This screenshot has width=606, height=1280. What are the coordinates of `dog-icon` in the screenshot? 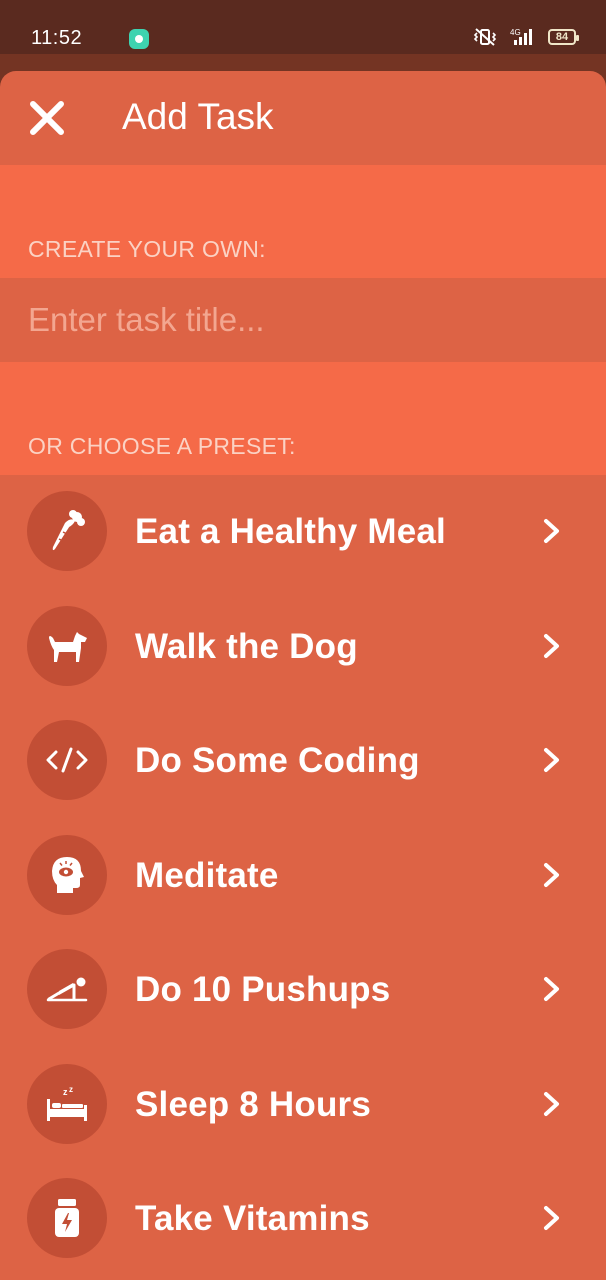 It's located at (68, 646).